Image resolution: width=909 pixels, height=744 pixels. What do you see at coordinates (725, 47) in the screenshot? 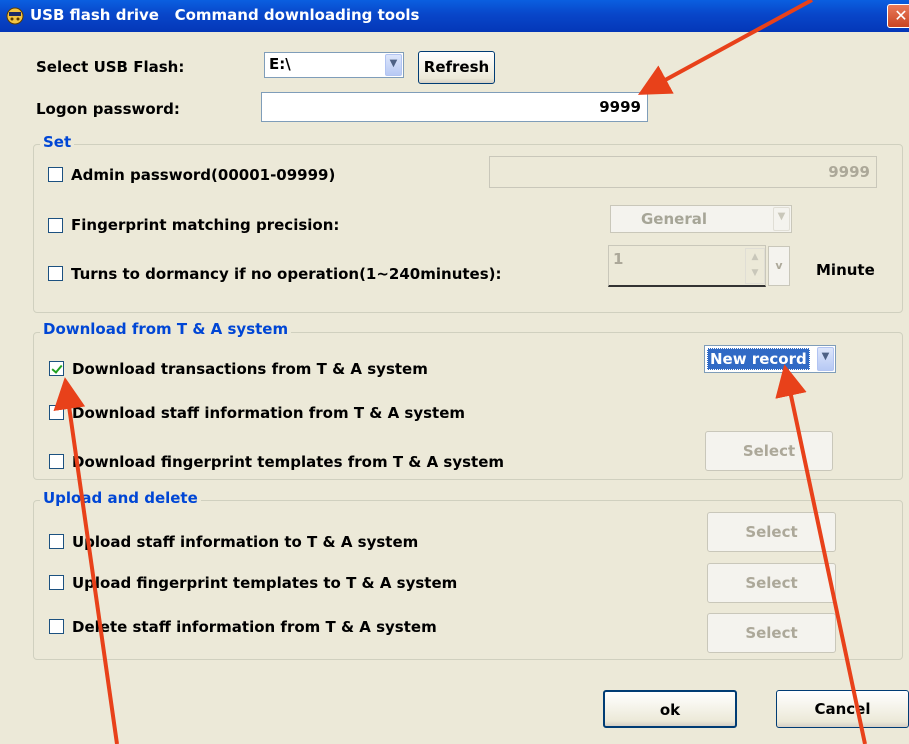
I see `annotation-arrow-password` at bounding box center [725, 47].